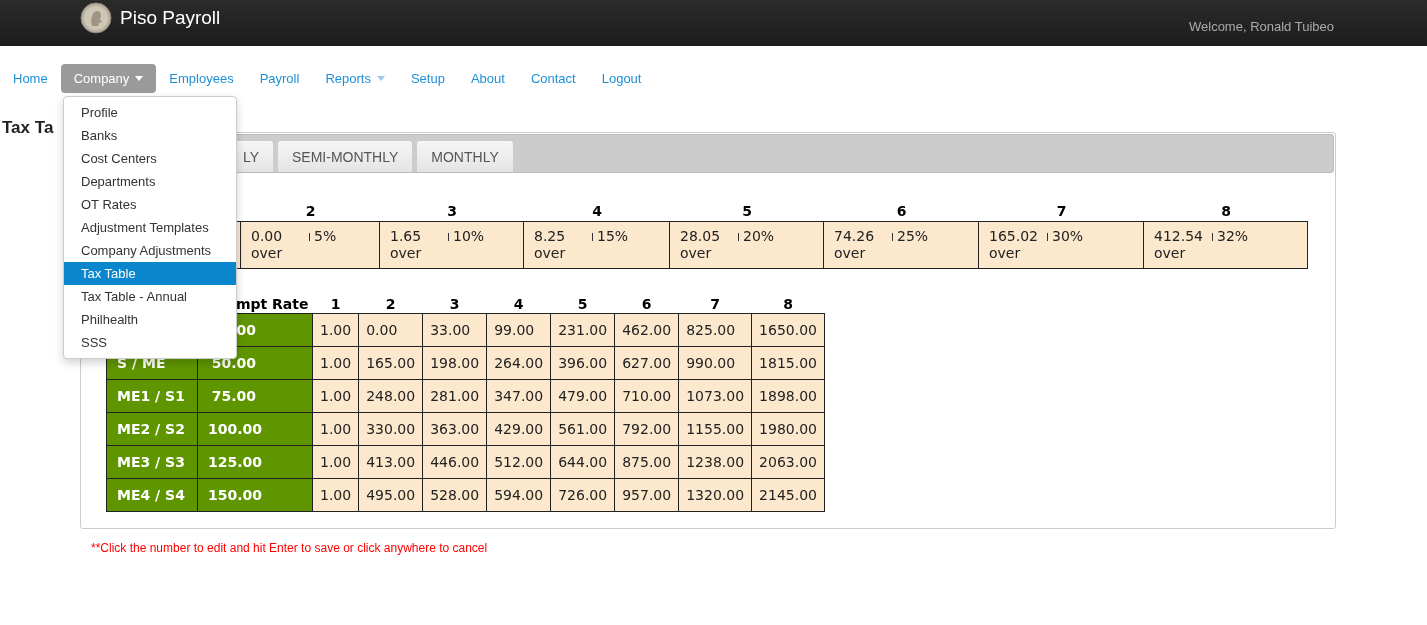  Describe the element at coordinates (646, 363) in the screenshot. I see `table-cell: 627.00` at that location.